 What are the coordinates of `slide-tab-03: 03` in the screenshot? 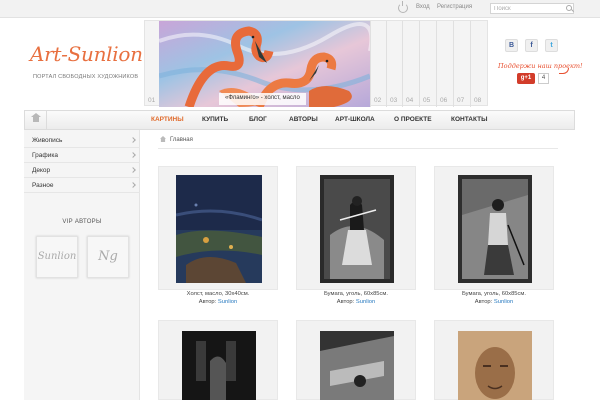 It's located at (394, 64).